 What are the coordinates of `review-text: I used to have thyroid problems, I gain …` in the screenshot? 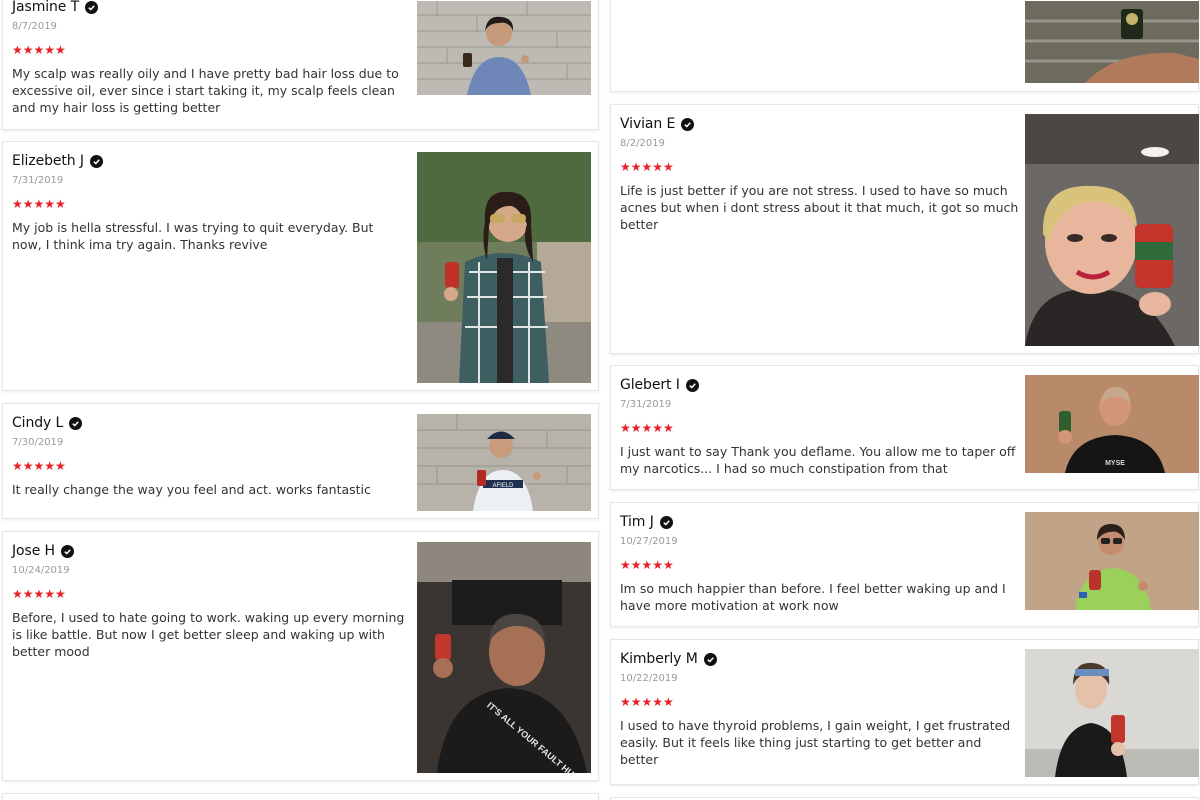 It's located at (815, 742).